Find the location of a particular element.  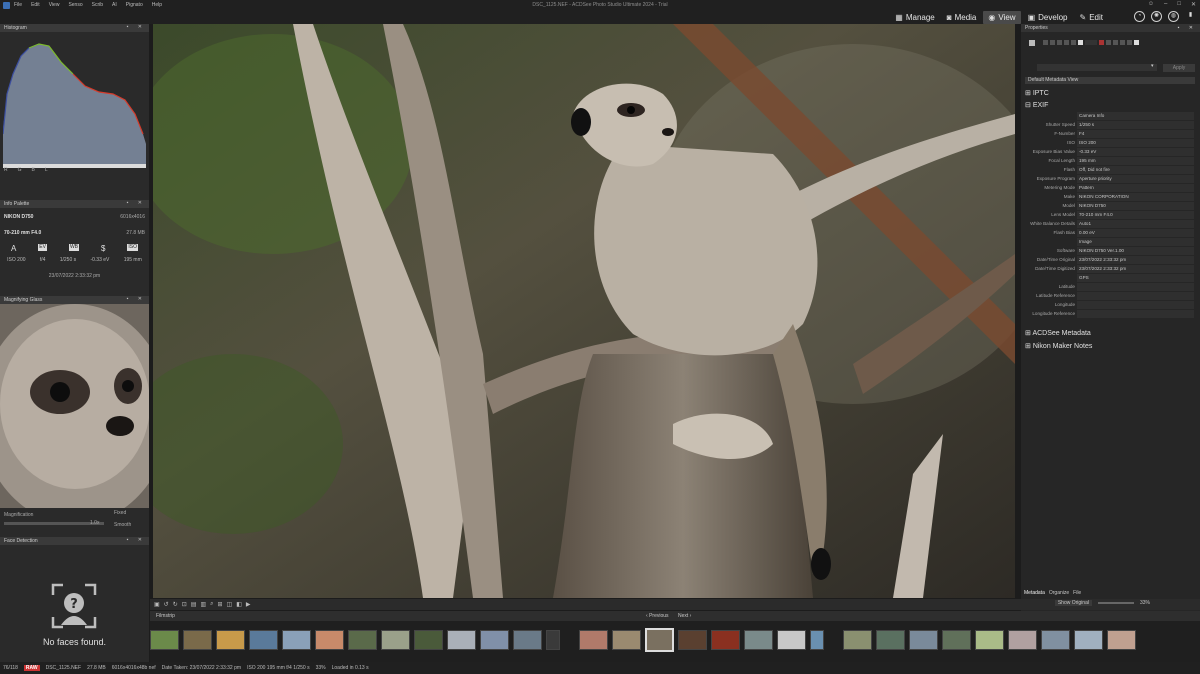

maximize-button: □ is located at coordinates (1179, 4).